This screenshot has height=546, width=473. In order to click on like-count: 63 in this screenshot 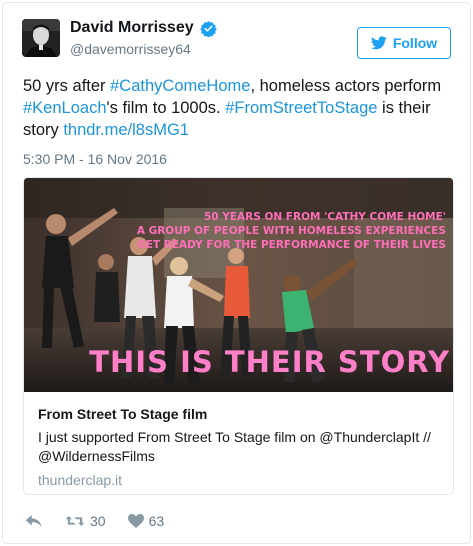, I will do `click(156, 521)`.